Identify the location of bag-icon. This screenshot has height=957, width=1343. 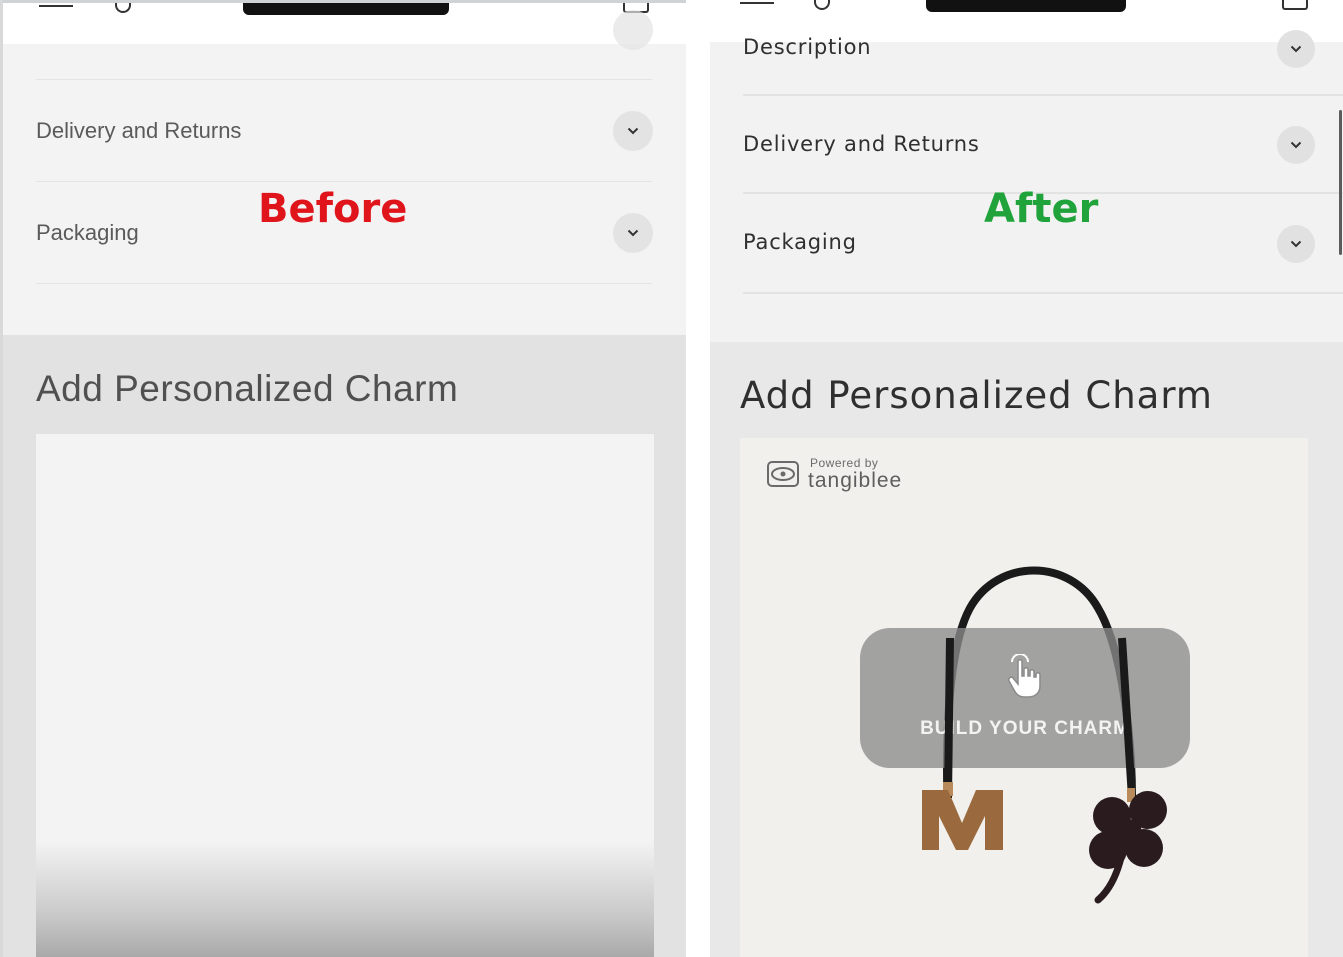
(1295, 5).